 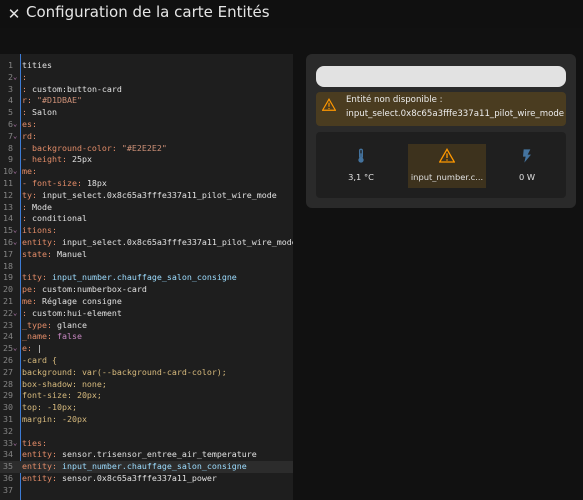 I want to click on code-line: 7 ⌄ rd:, so click(x=146, y=137).